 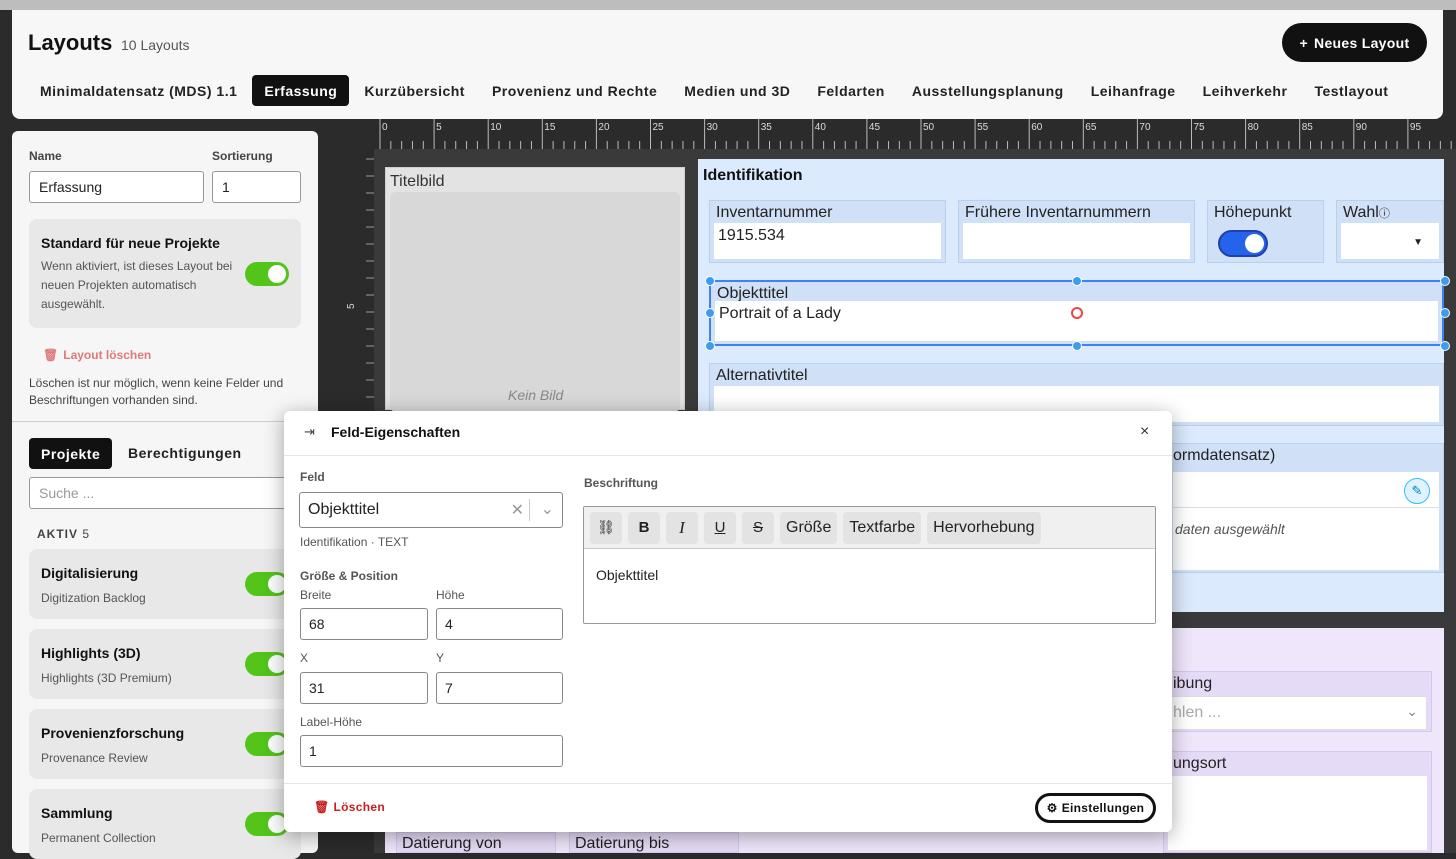 I want to click on project-subtitle: Provenance Review, so click(x=94, y=758).